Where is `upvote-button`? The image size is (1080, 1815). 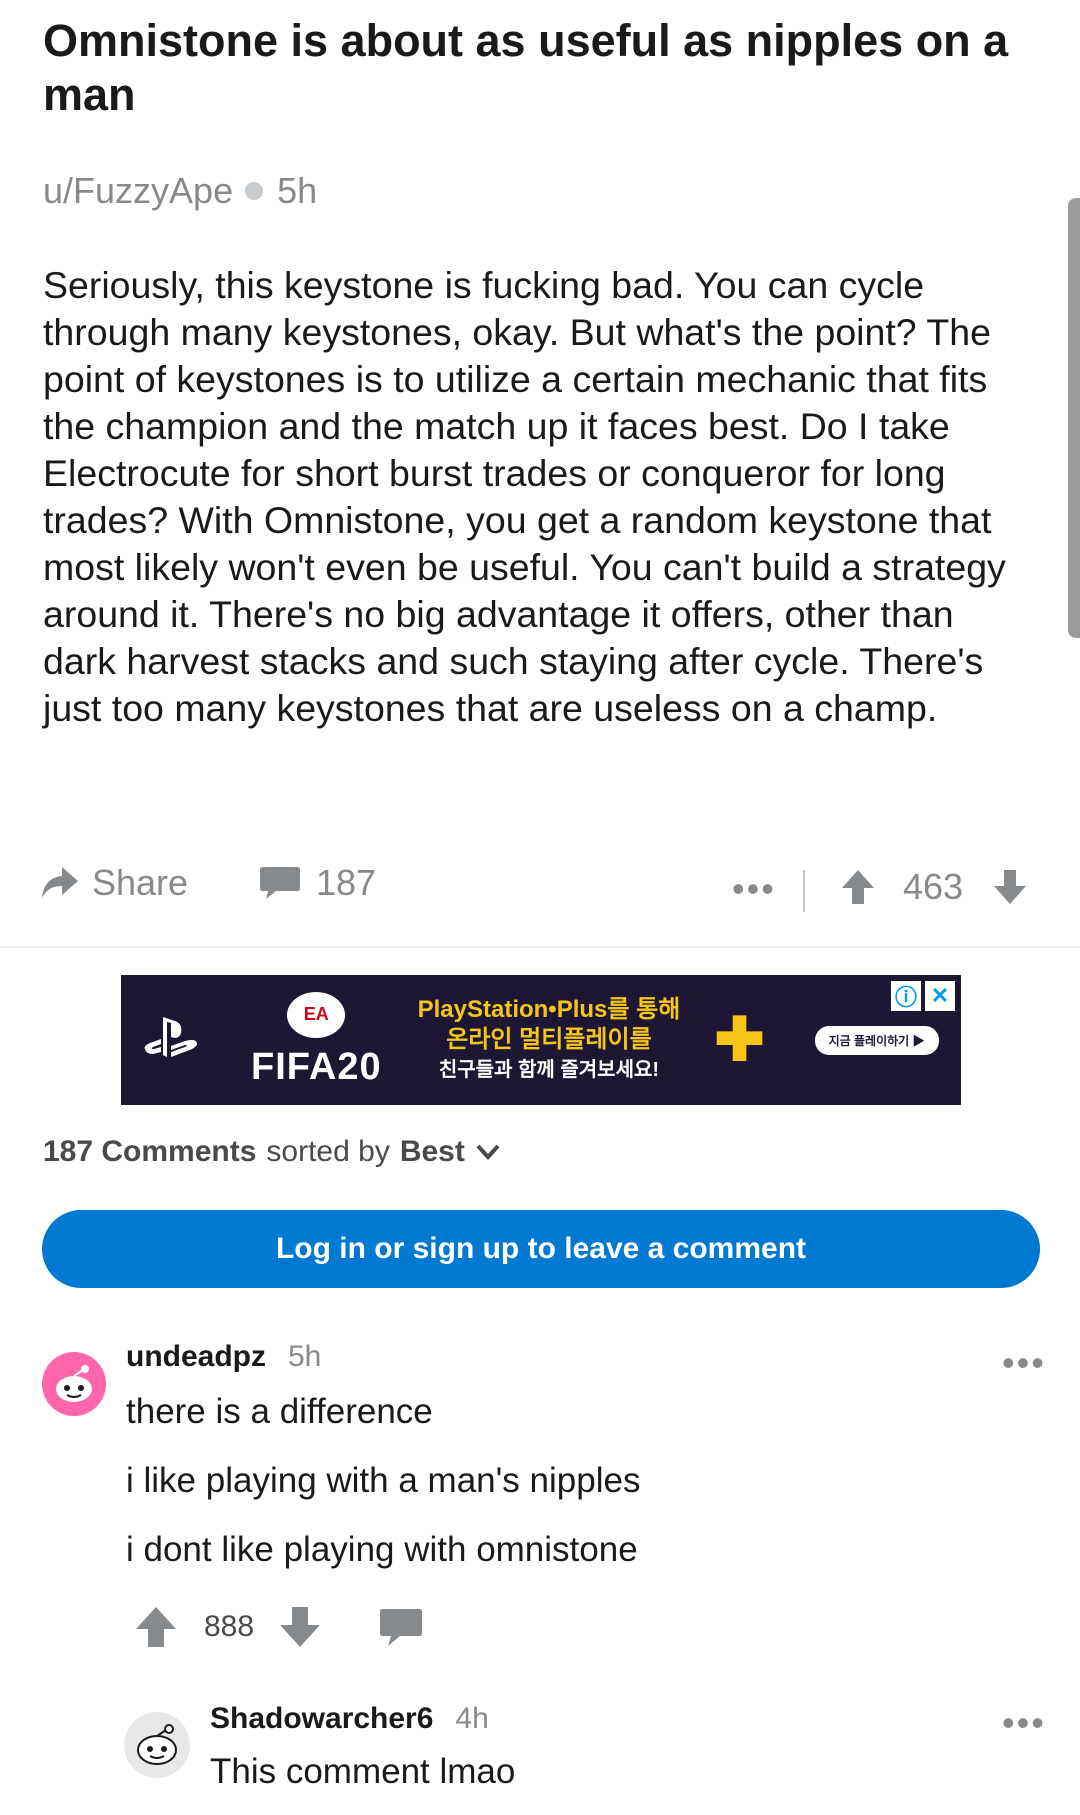
upvote-button is located at coordinates (858, 887).